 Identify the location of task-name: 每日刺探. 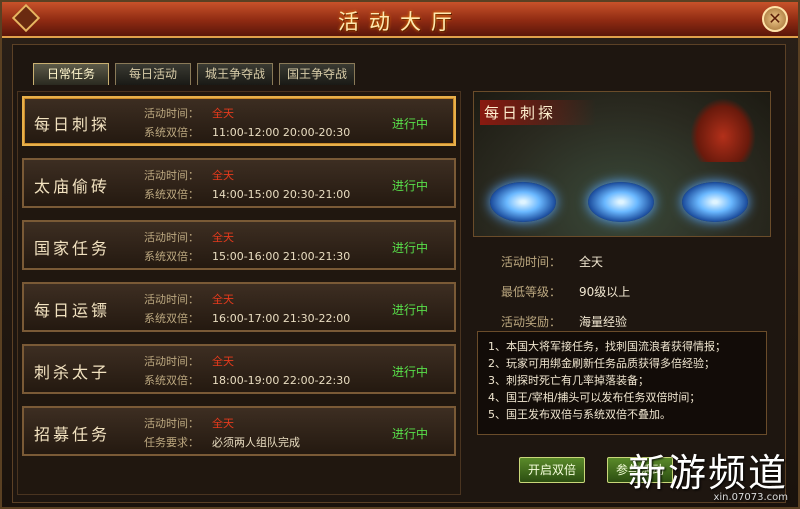
(72, 124).